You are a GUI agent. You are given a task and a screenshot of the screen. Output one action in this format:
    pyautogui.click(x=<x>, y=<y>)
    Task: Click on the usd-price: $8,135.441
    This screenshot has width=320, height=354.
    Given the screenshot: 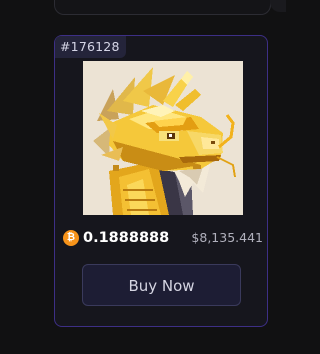 What is the action you would take?
    pyautogui.click(x=227, y=237)
    